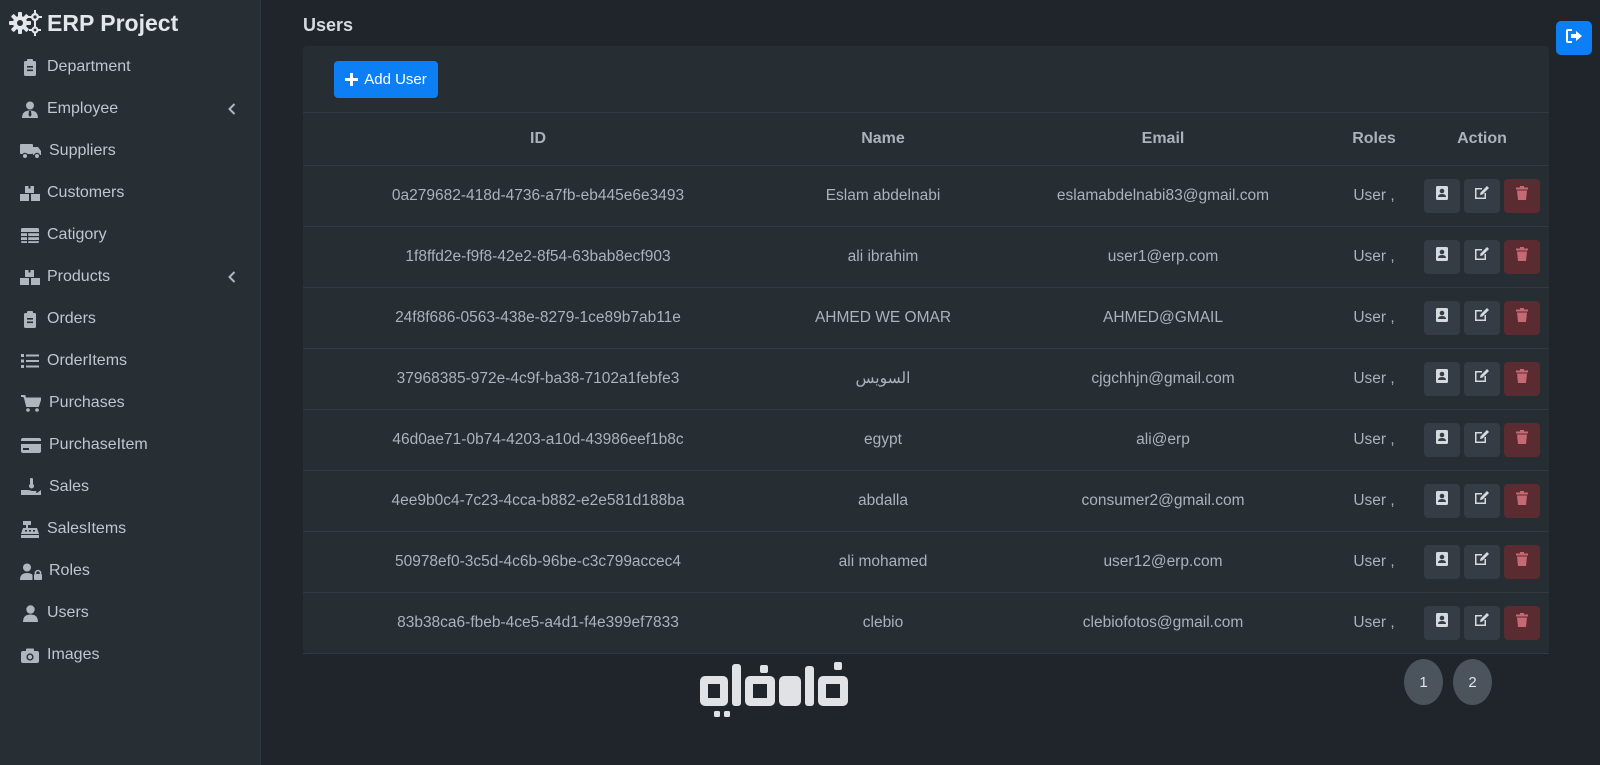 The height and width of the screenshot is (765, 1600). What do you see at coordinates (1448, 682) in the screenshot?
I see `pagination: 1 2` at bounding box center [1448, 682].